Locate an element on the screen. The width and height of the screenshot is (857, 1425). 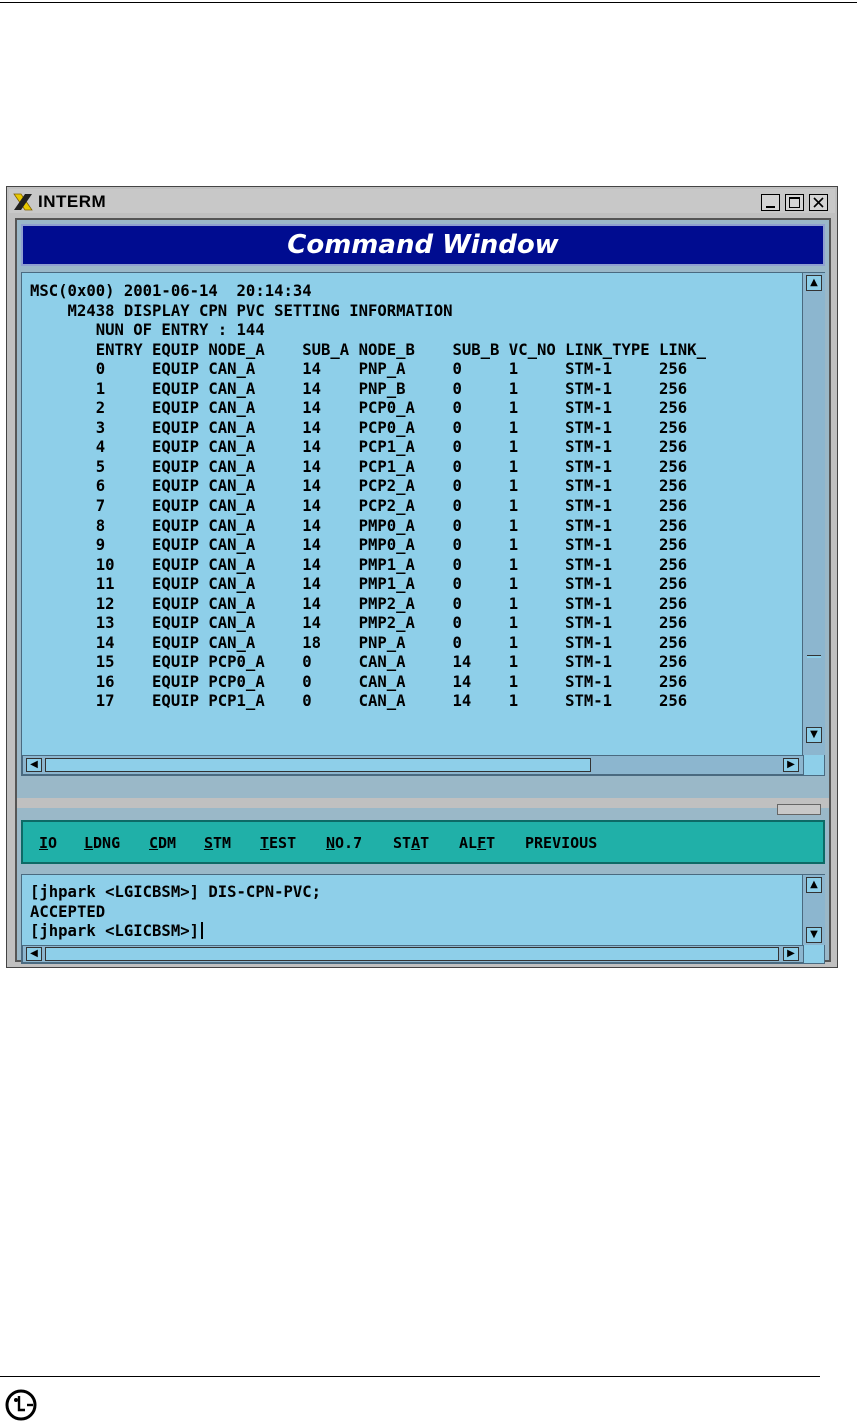
output-line: 13 EQUIP CAN_A 14 PMP2_A 0 1 STM-1 256 is located at coordinates (359, 623).